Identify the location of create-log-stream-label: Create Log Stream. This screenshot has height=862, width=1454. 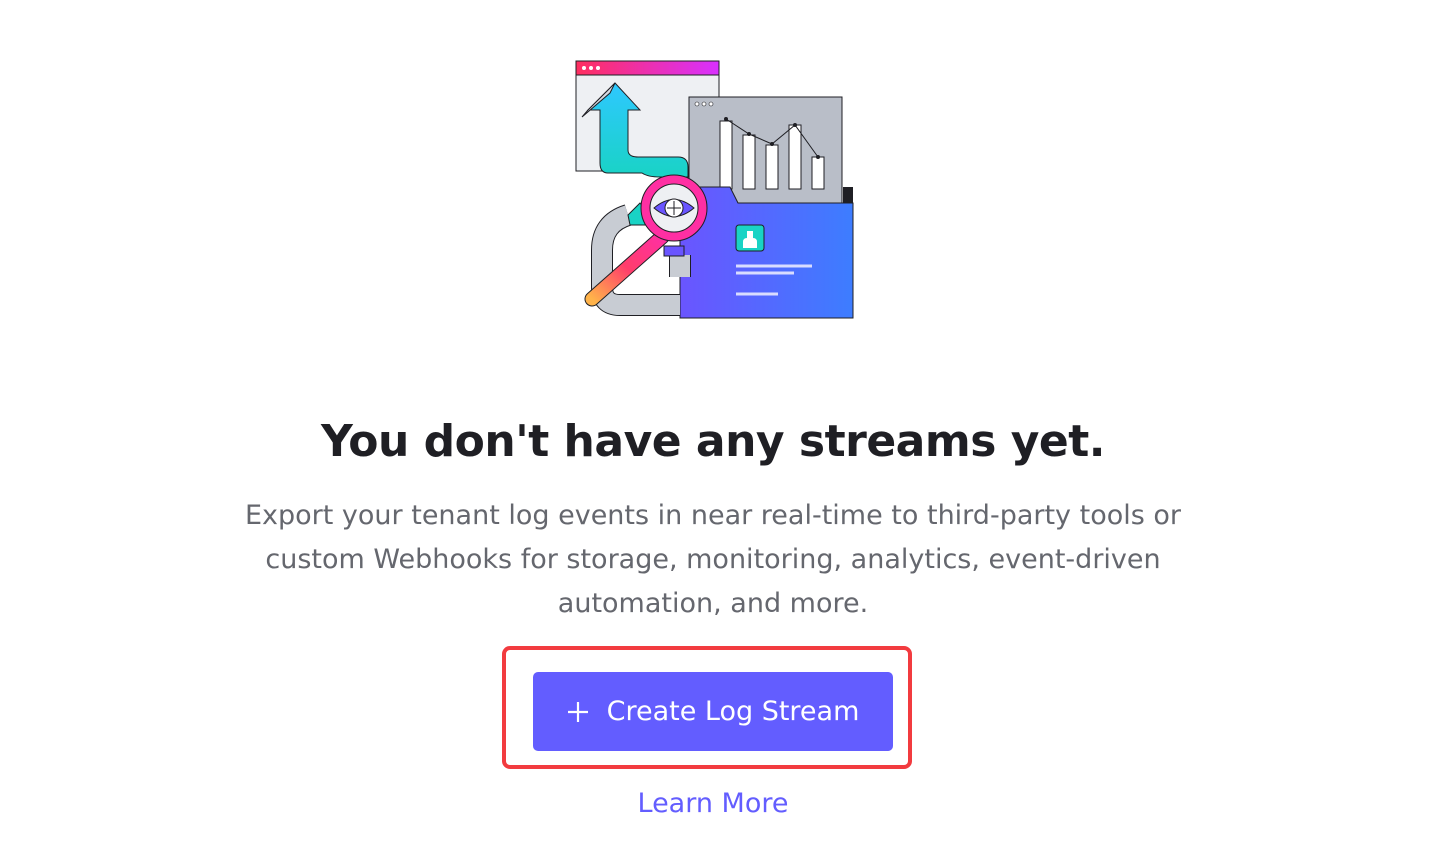
(733, 711).